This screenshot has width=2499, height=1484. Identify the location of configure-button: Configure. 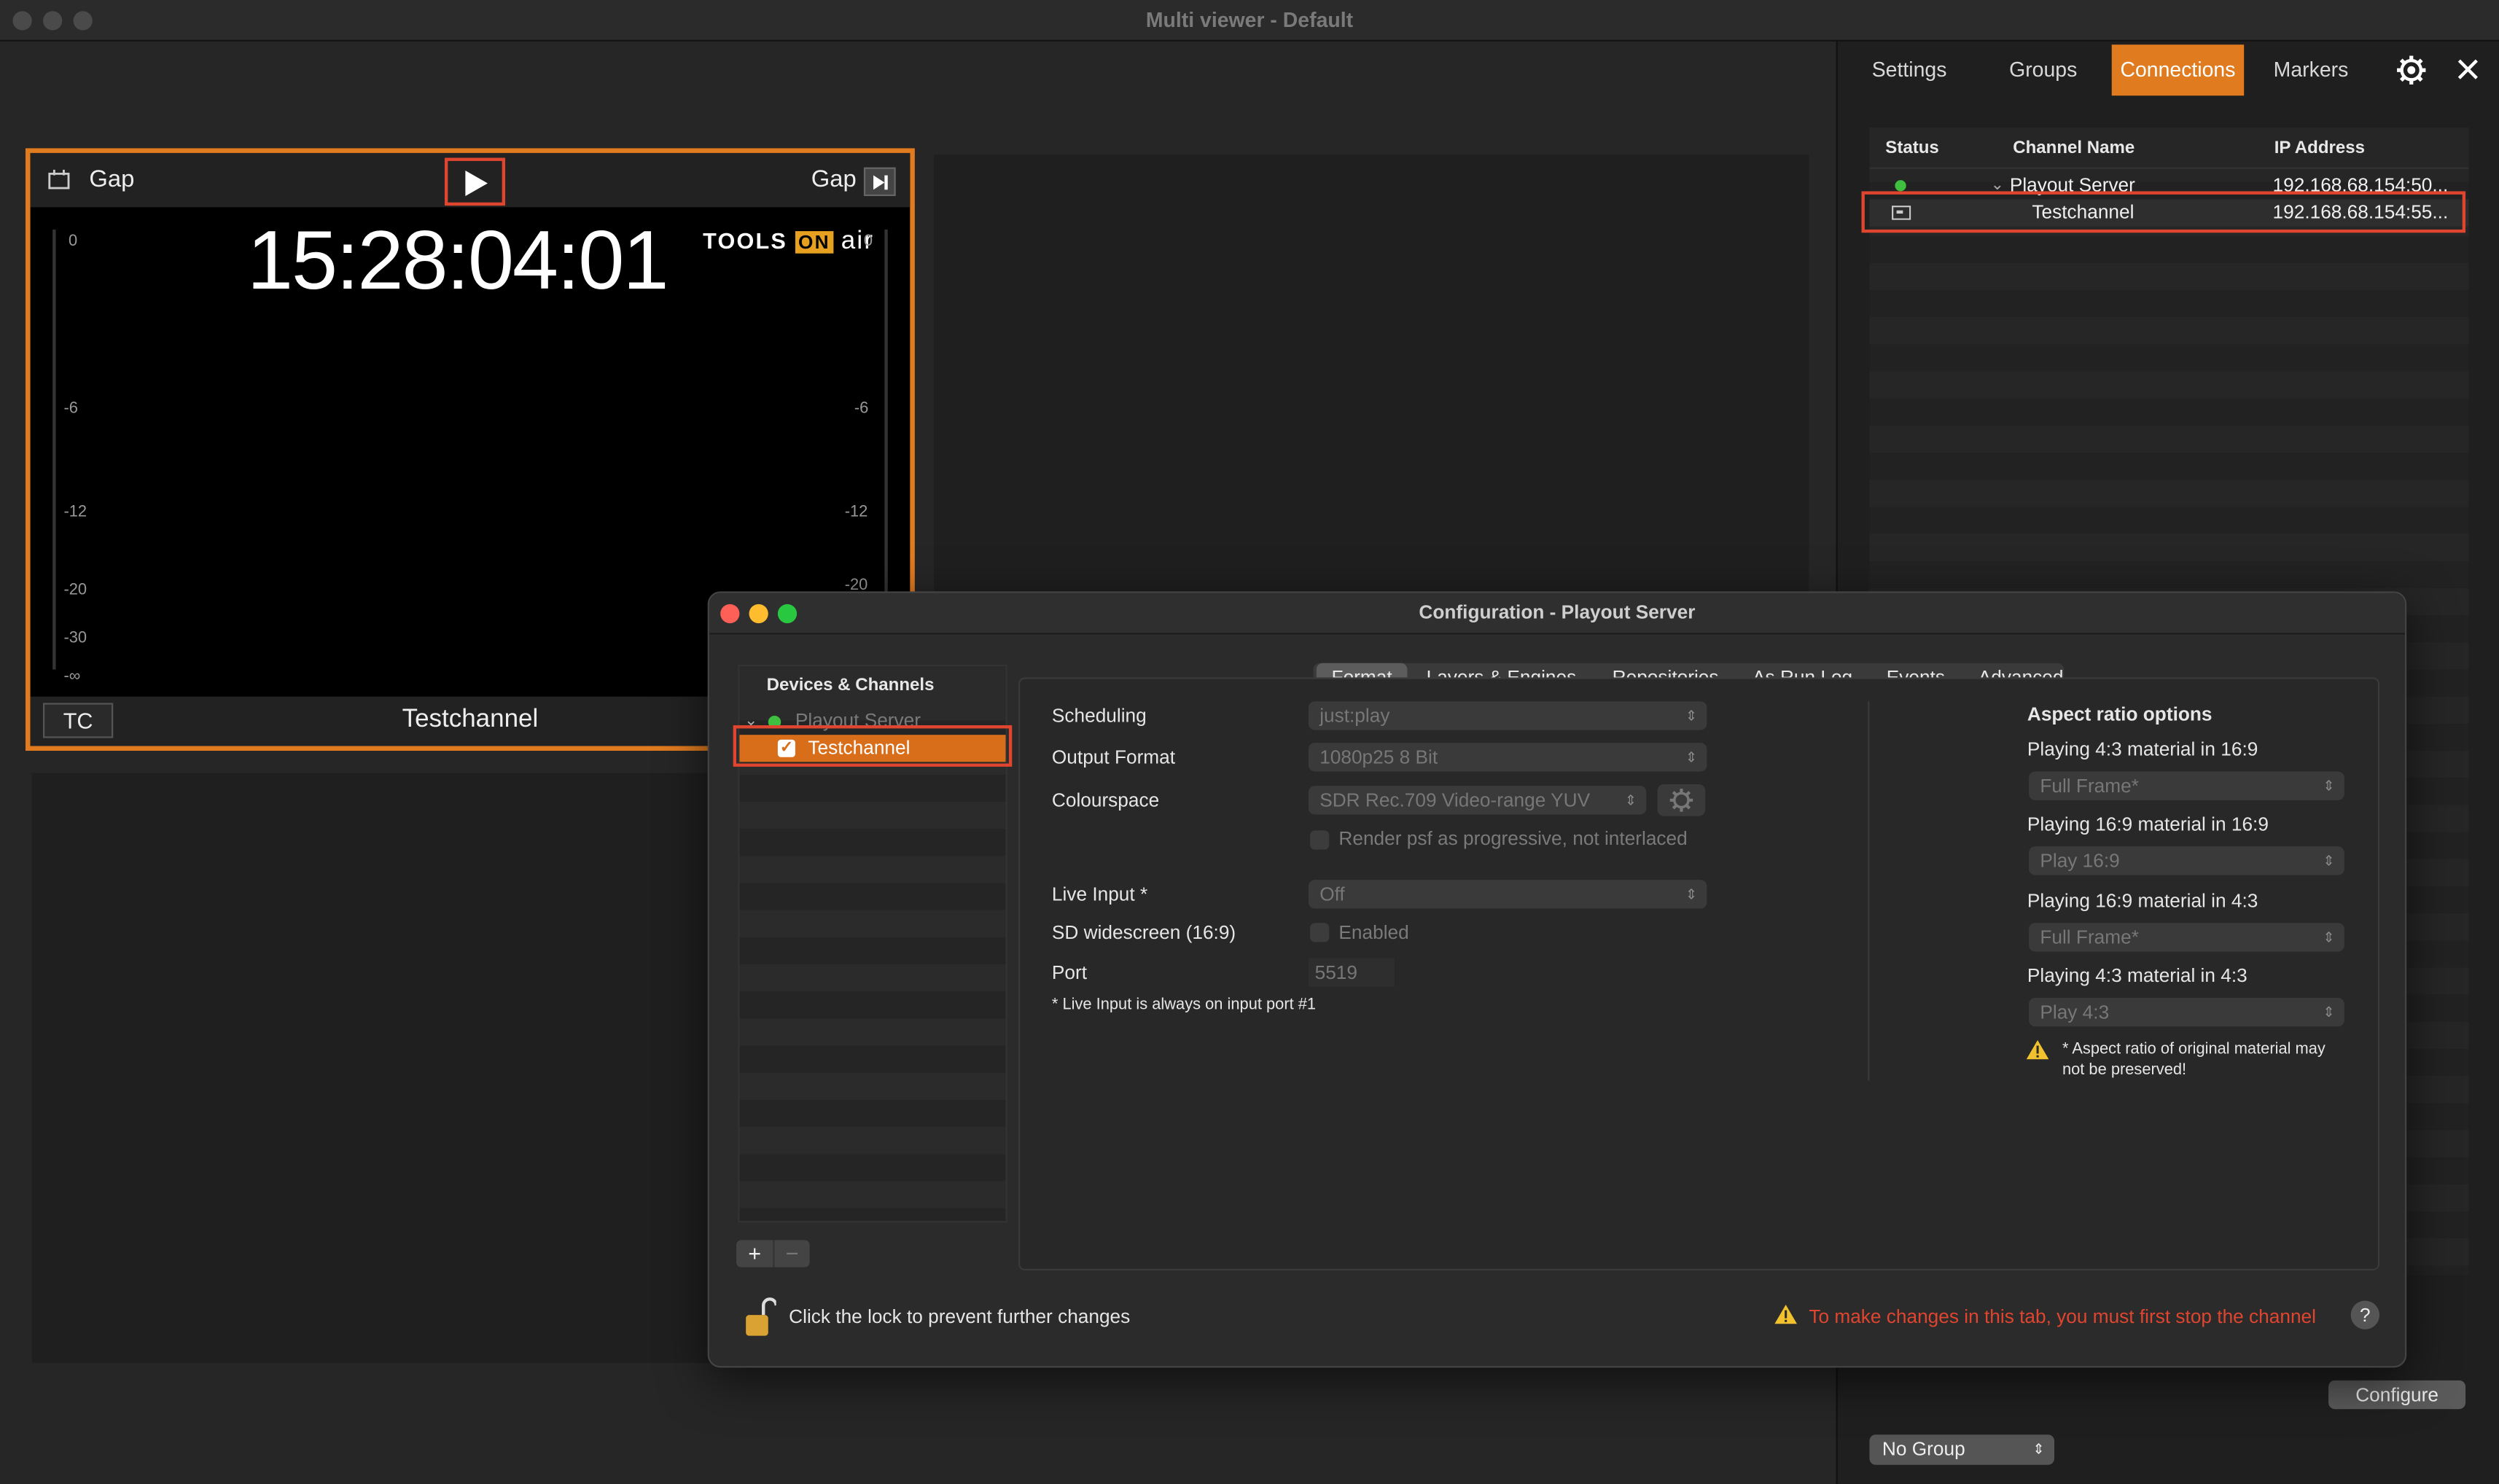
(2397, 1395).